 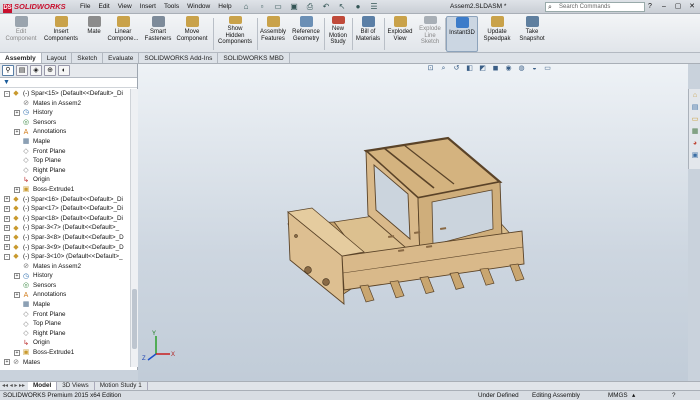 What do you see at coordinates (134, 319) in the screenshot?
I see `scrollbar-thumb` at bounding box center [134, 319].